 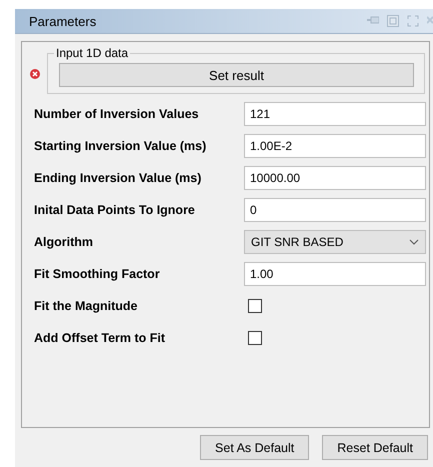 I want to click on algorithm-dropdown: GIT SNR BASED, so click(x=335, y=242).